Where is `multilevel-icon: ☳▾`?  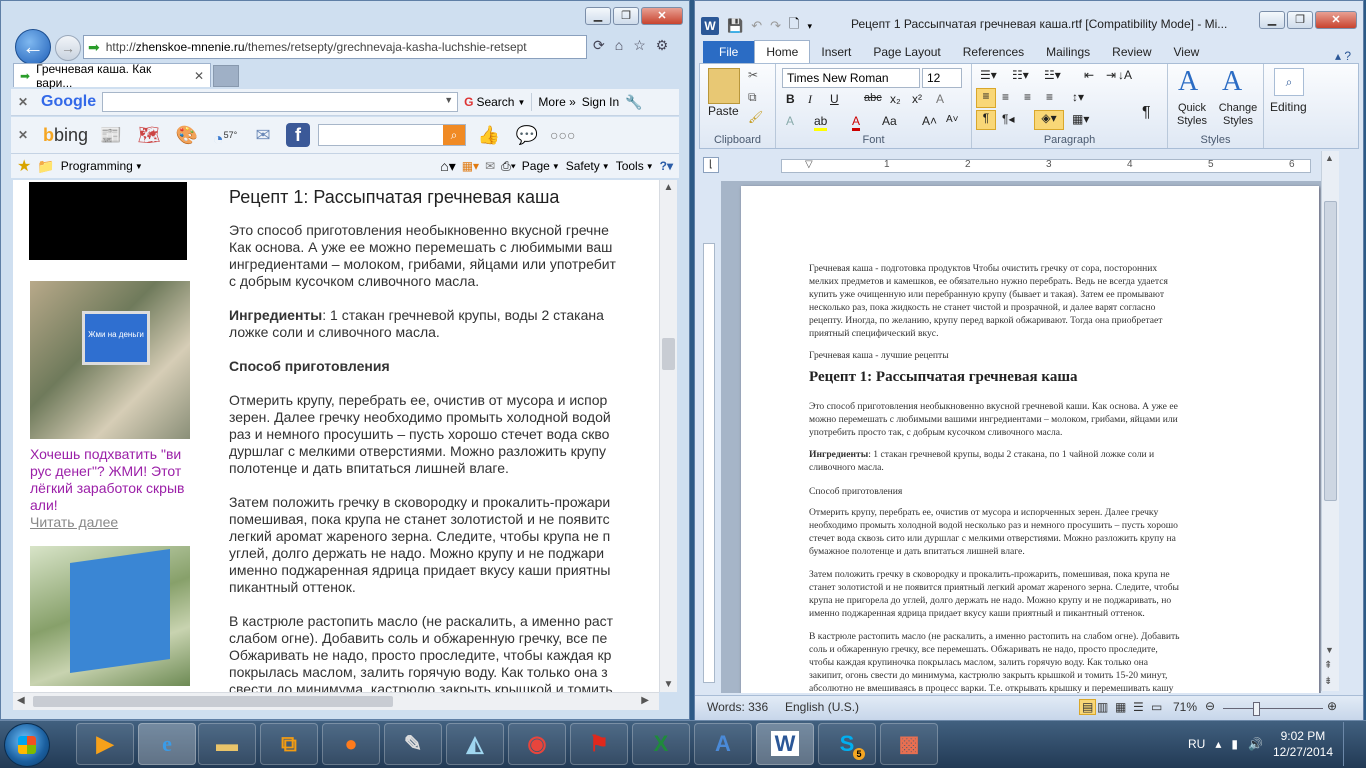 multilevel-icon: ☳▾ is located at coordinates (1052, 75).